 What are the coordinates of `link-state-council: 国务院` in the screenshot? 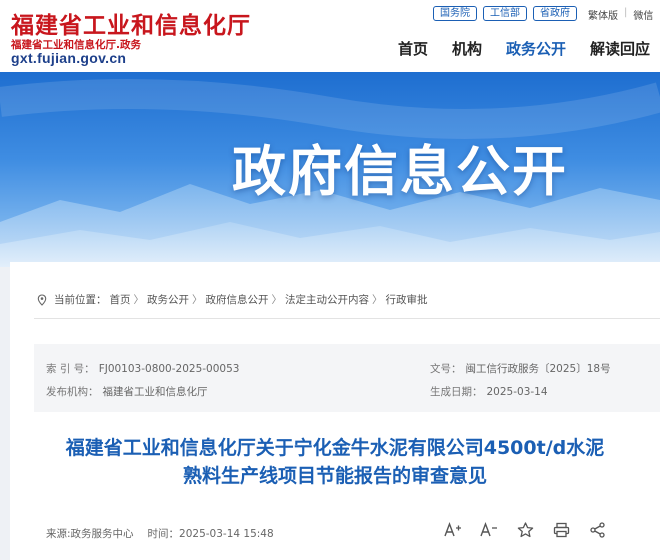 It's located at (455, 13).